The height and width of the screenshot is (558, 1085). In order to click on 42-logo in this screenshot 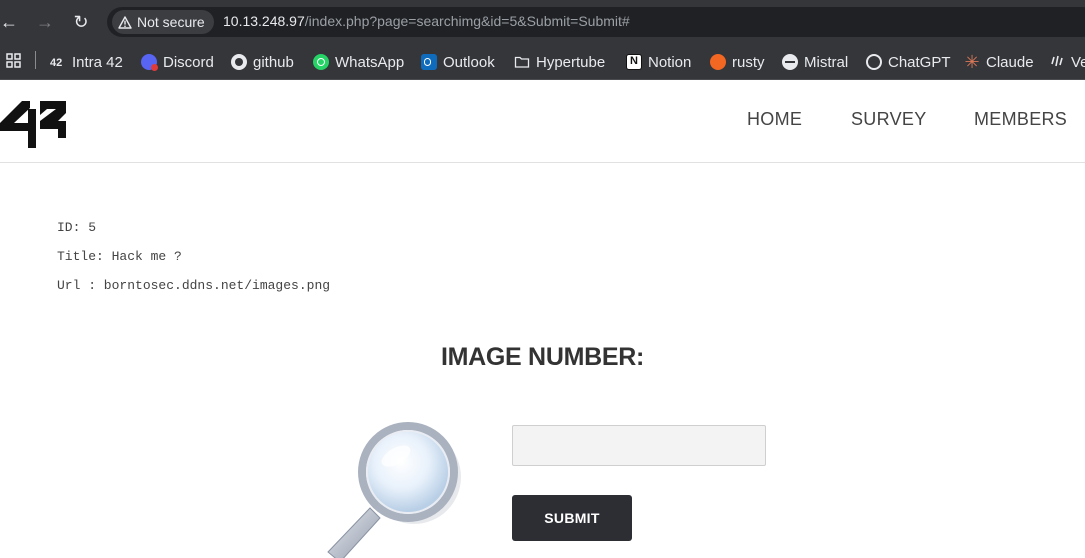, I will do `click(34, 121)`.